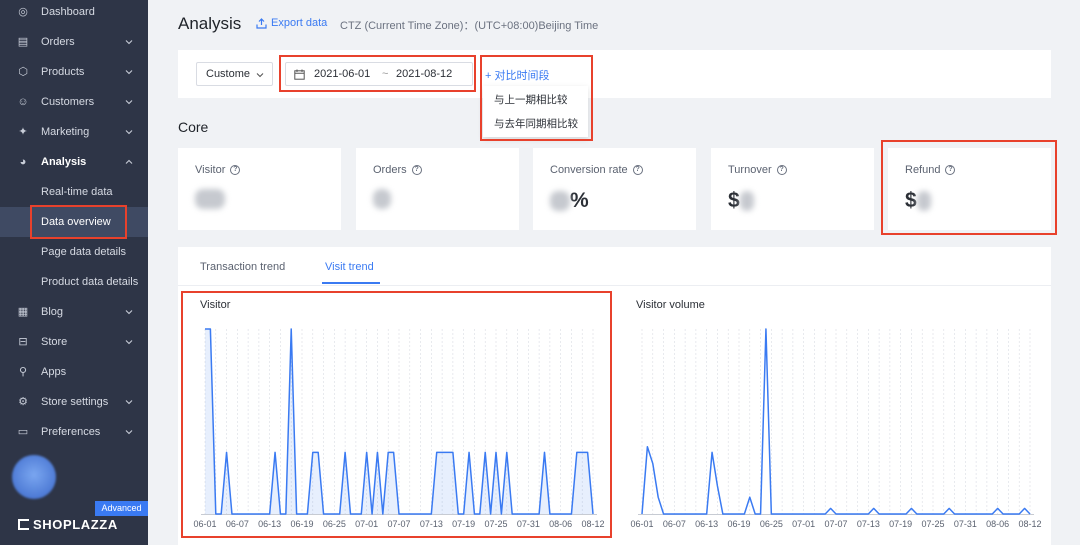 This screenshot has width=1080, height=545. What do you see at coordinates (536, 123) in the screenshot?
I see `compare-option-last-year: 与去年同期相比较` at bounding box center [536, 123].